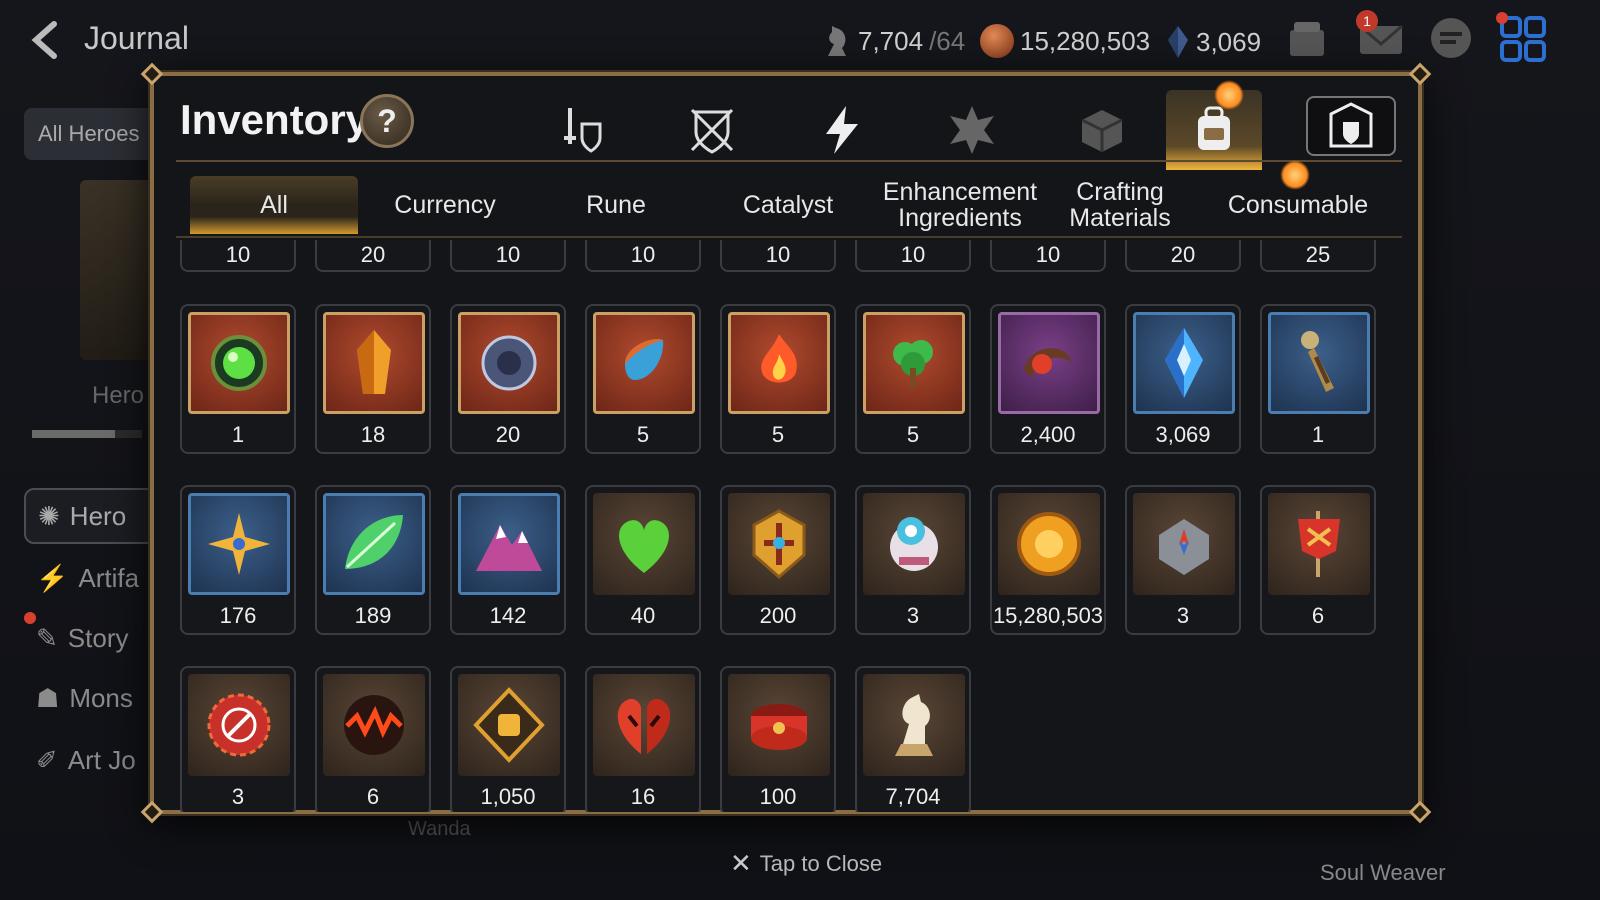 Image resolution: width=1600 pixels, height=900 pixels. What do you see at coordinates (1451, 39) in the screenshot?
I see `chat-icon` at bounding box center [1451, 39].